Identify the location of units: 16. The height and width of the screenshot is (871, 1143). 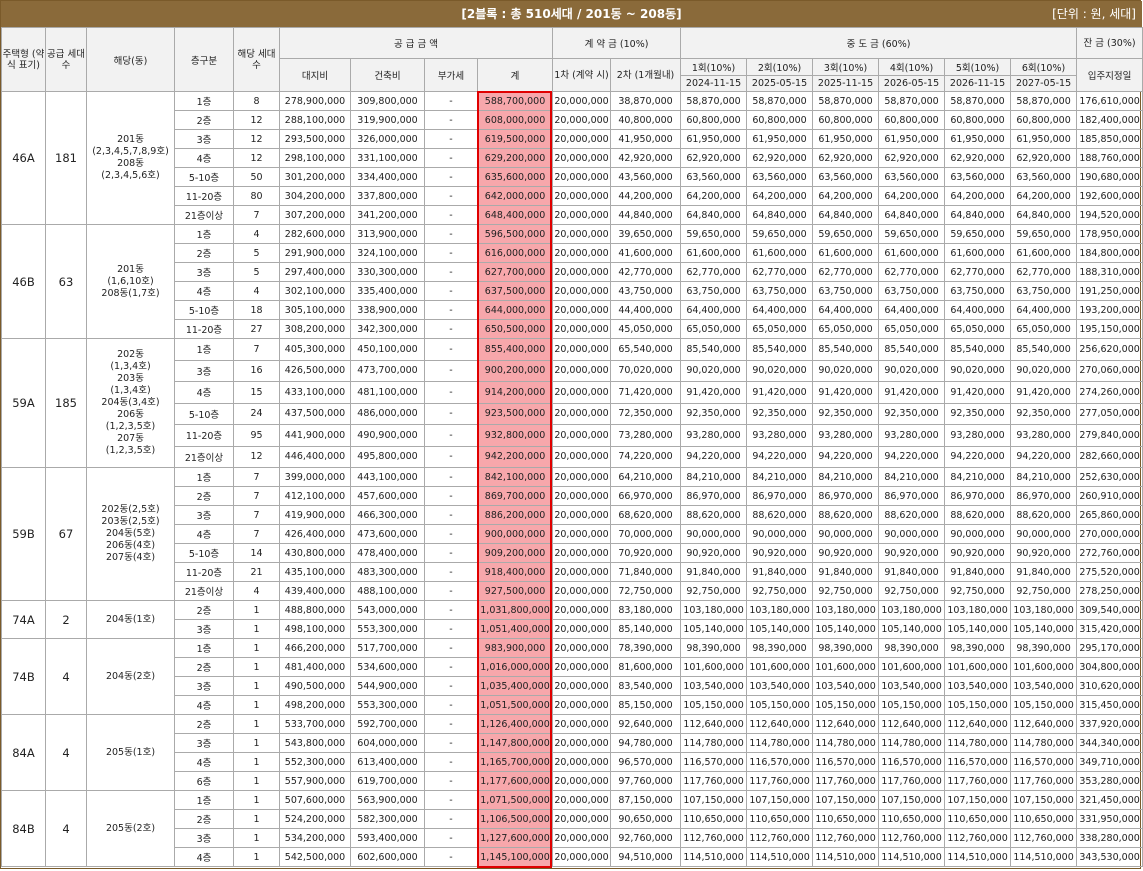
(256, 370).